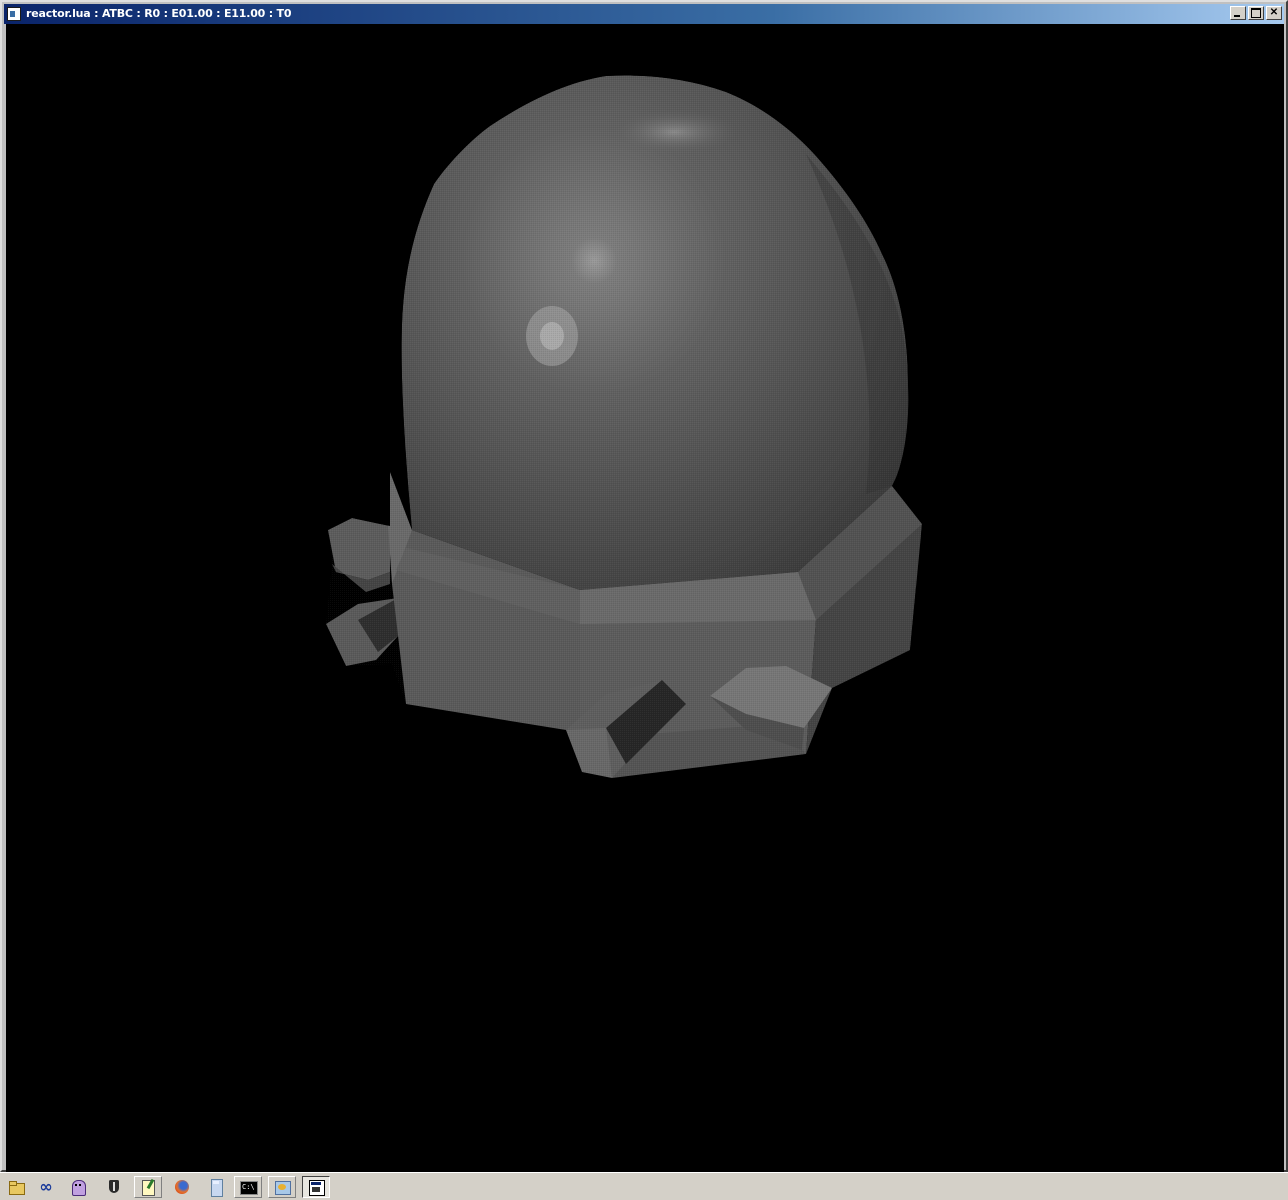 The image size is (1288, 1200). What do you see at coordinates (14, 14) in the screenshot?
I see `app-icon` at bounding box center [14, 14].